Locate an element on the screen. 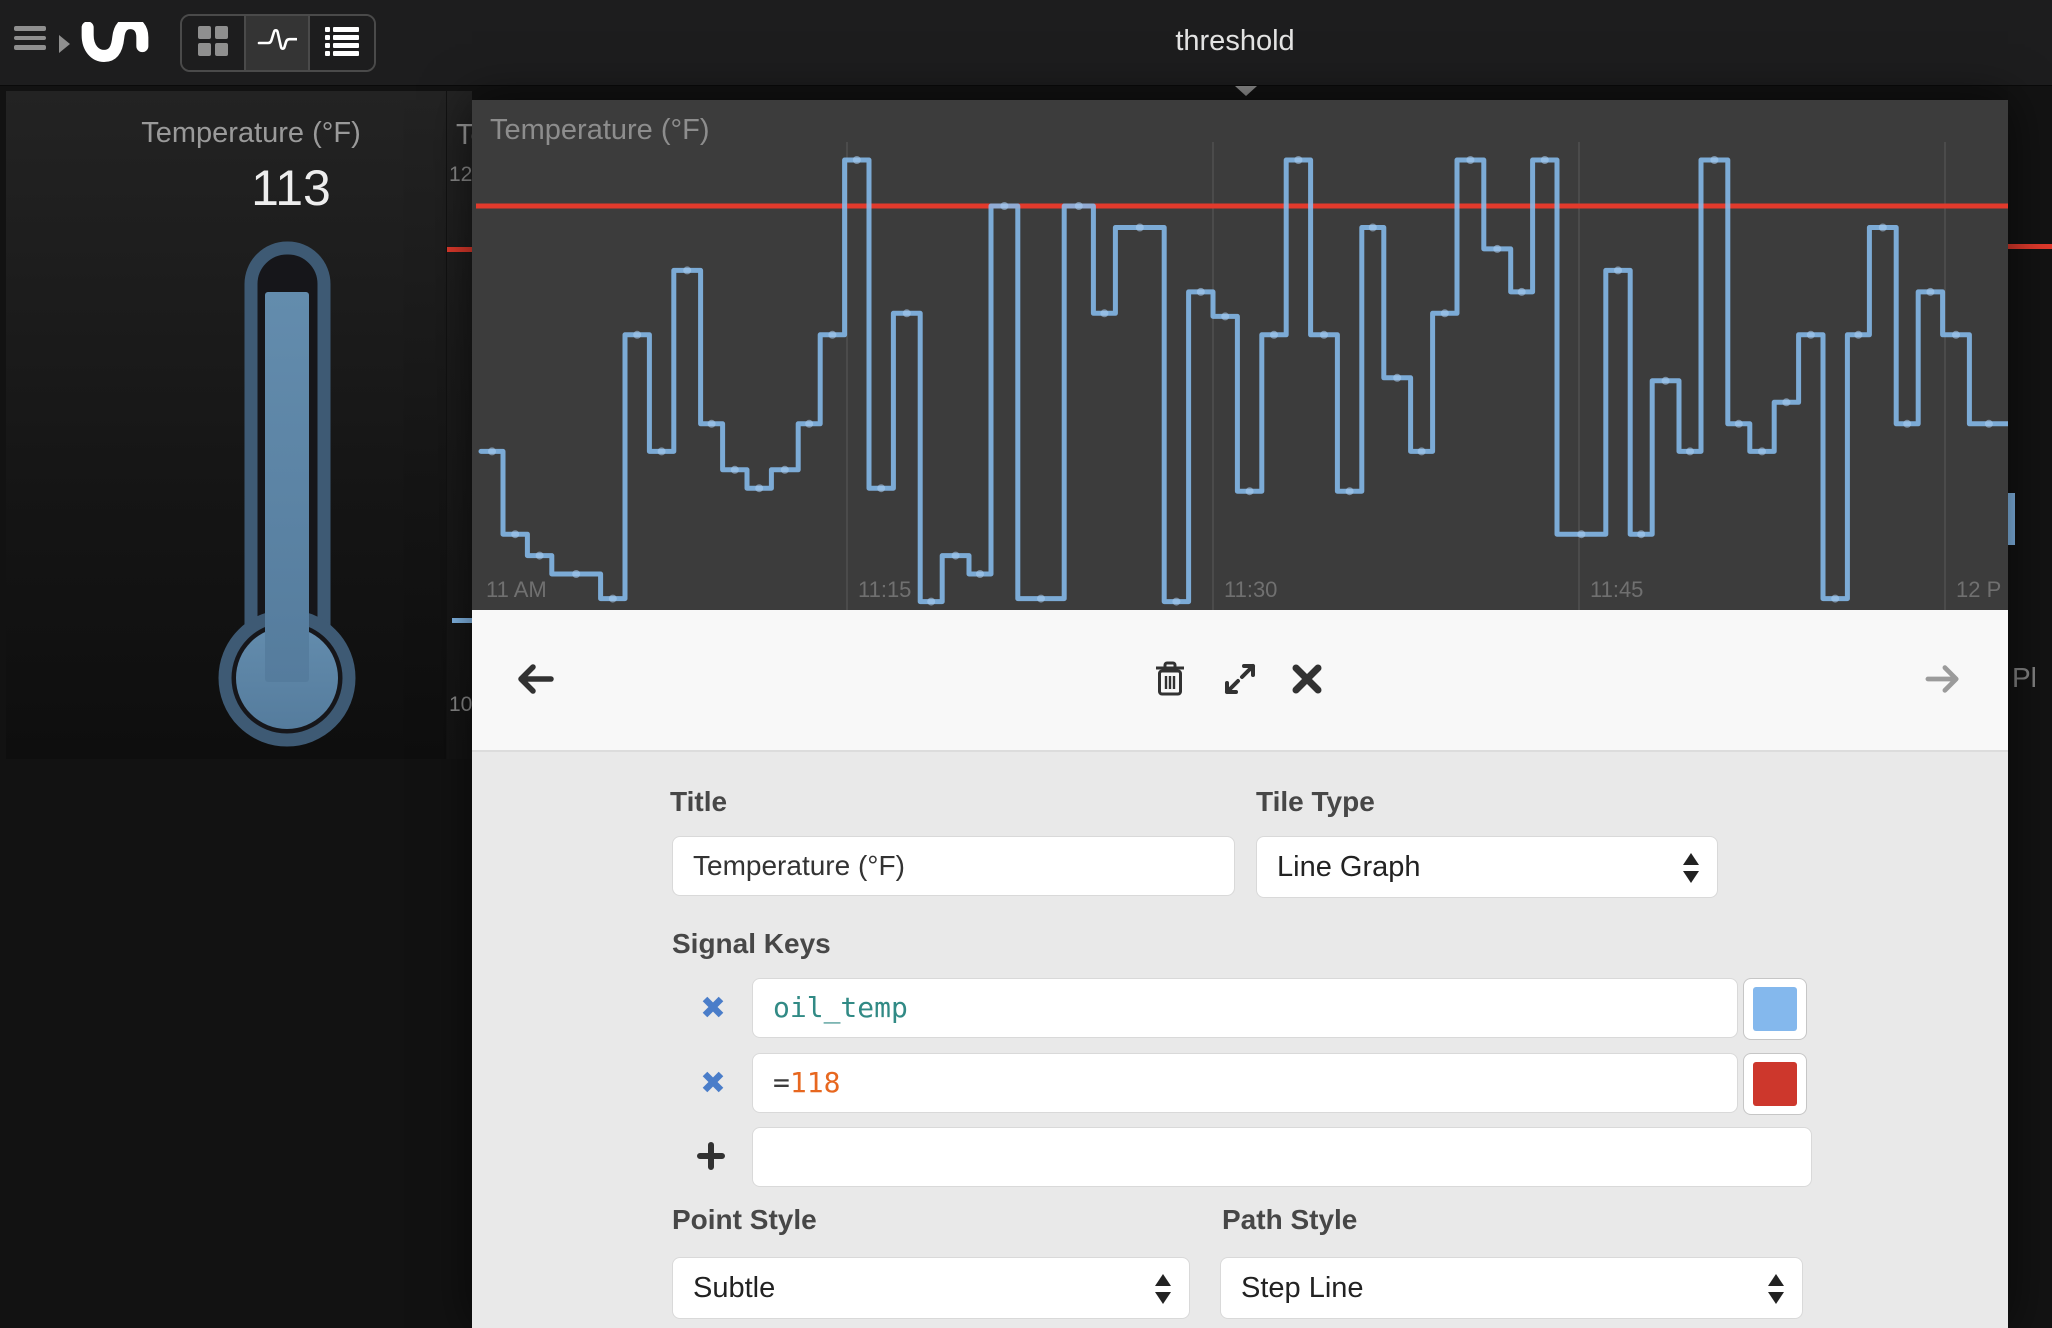 The image size is (2052, 1328). fragment-threshold-line is located at coordinates (459, 249).